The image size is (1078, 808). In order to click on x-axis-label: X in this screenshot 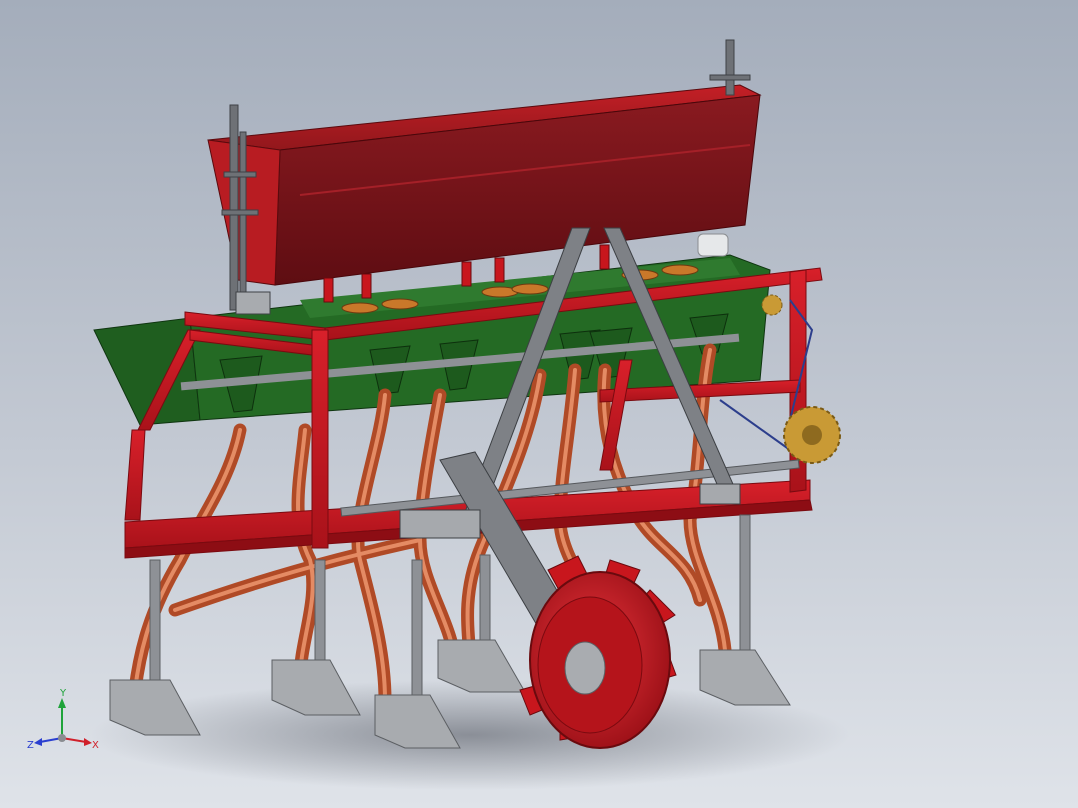, I will do `click(95, 745)`.